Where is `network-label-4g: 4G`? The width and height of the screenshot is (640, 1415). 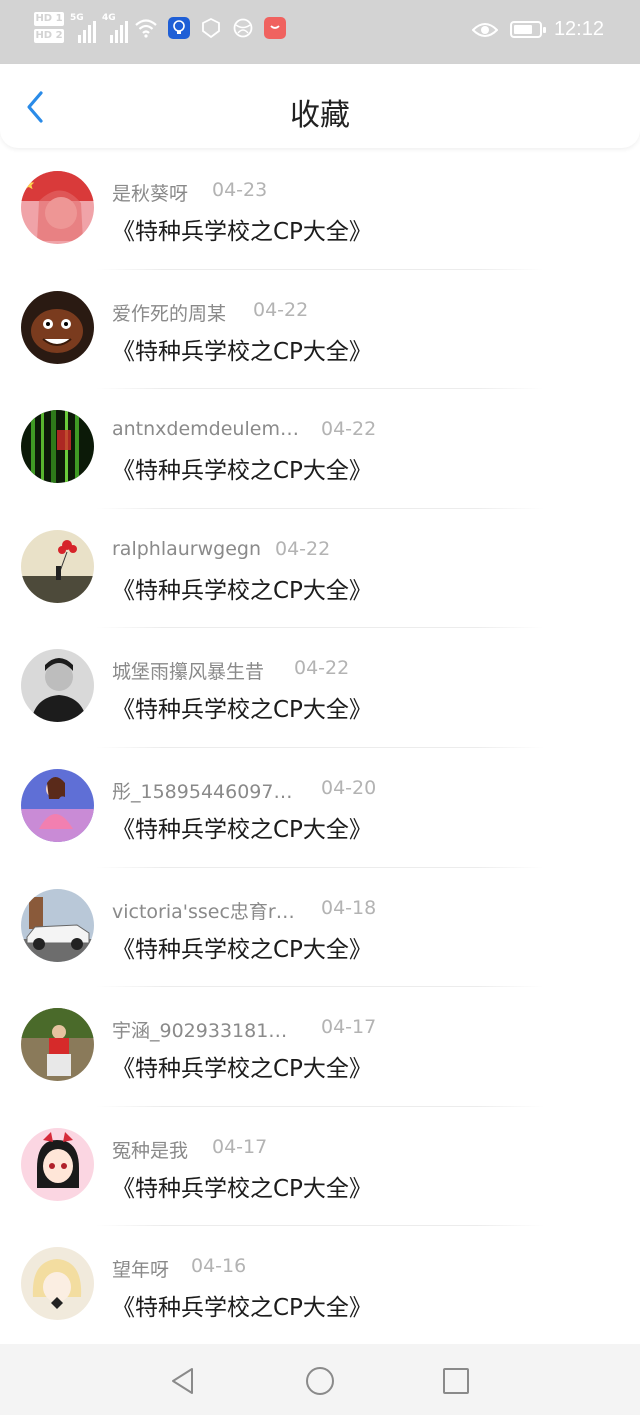
network-label-4g: 4G is located at coordinates (109, 17).